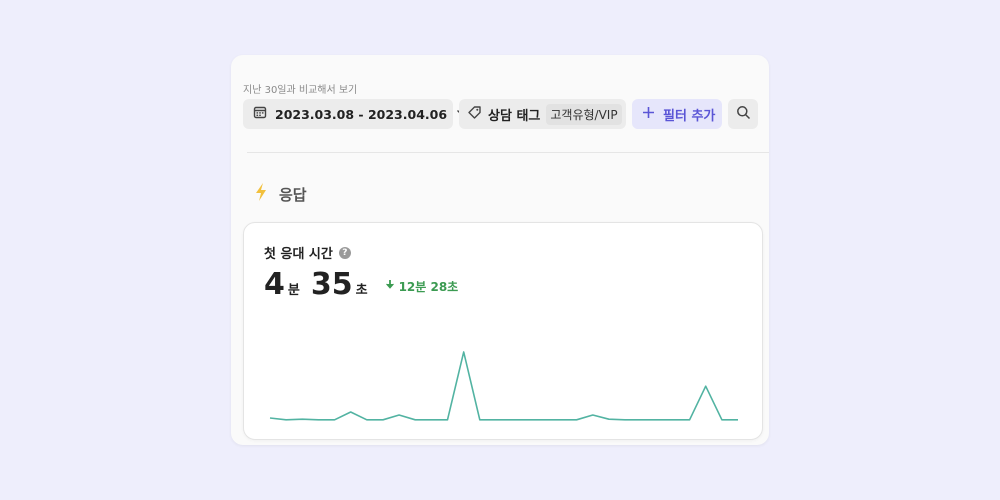  What do you see at coordinates (514, 116) in the screenshot?
I see `tag-filter-label: 상담 태그` at bounding box center [514, 116].